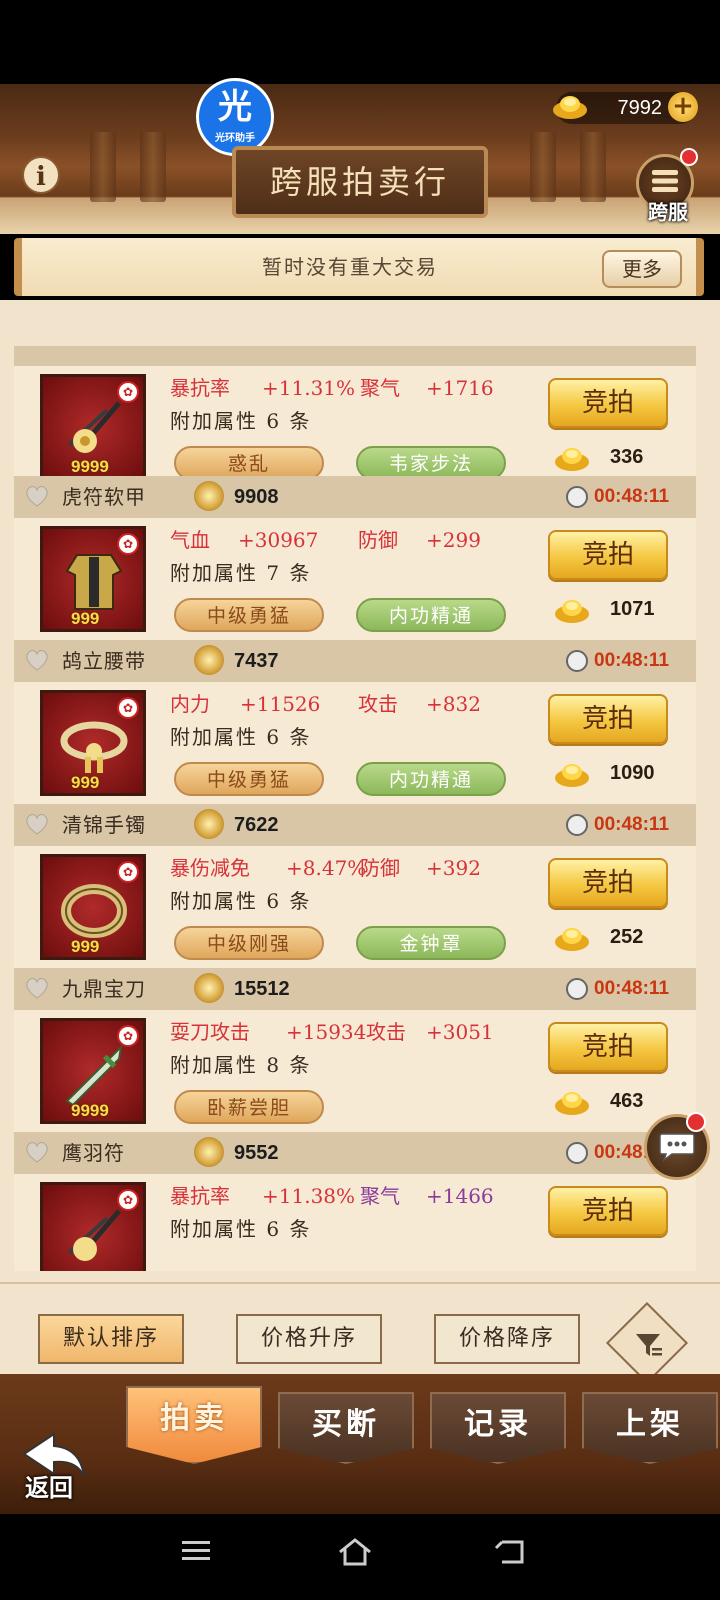  Describe the element at coordinates (543, 167) in the screenshot. I see `roof-tile` at that location.